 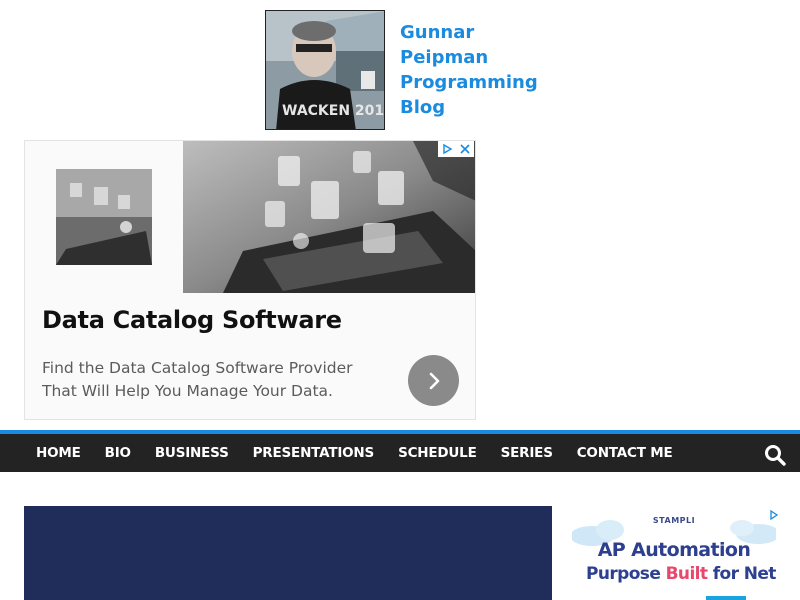 I want to click on adchoices-icon, so click(x=447, y=149).